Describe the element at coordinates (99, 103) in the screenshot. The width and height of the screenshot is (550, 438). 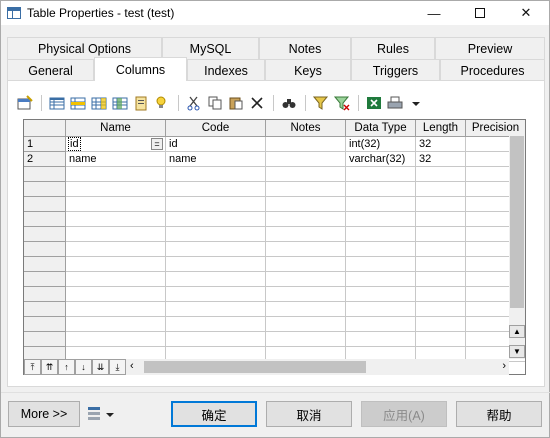
I see `add-column-icon` at that location.